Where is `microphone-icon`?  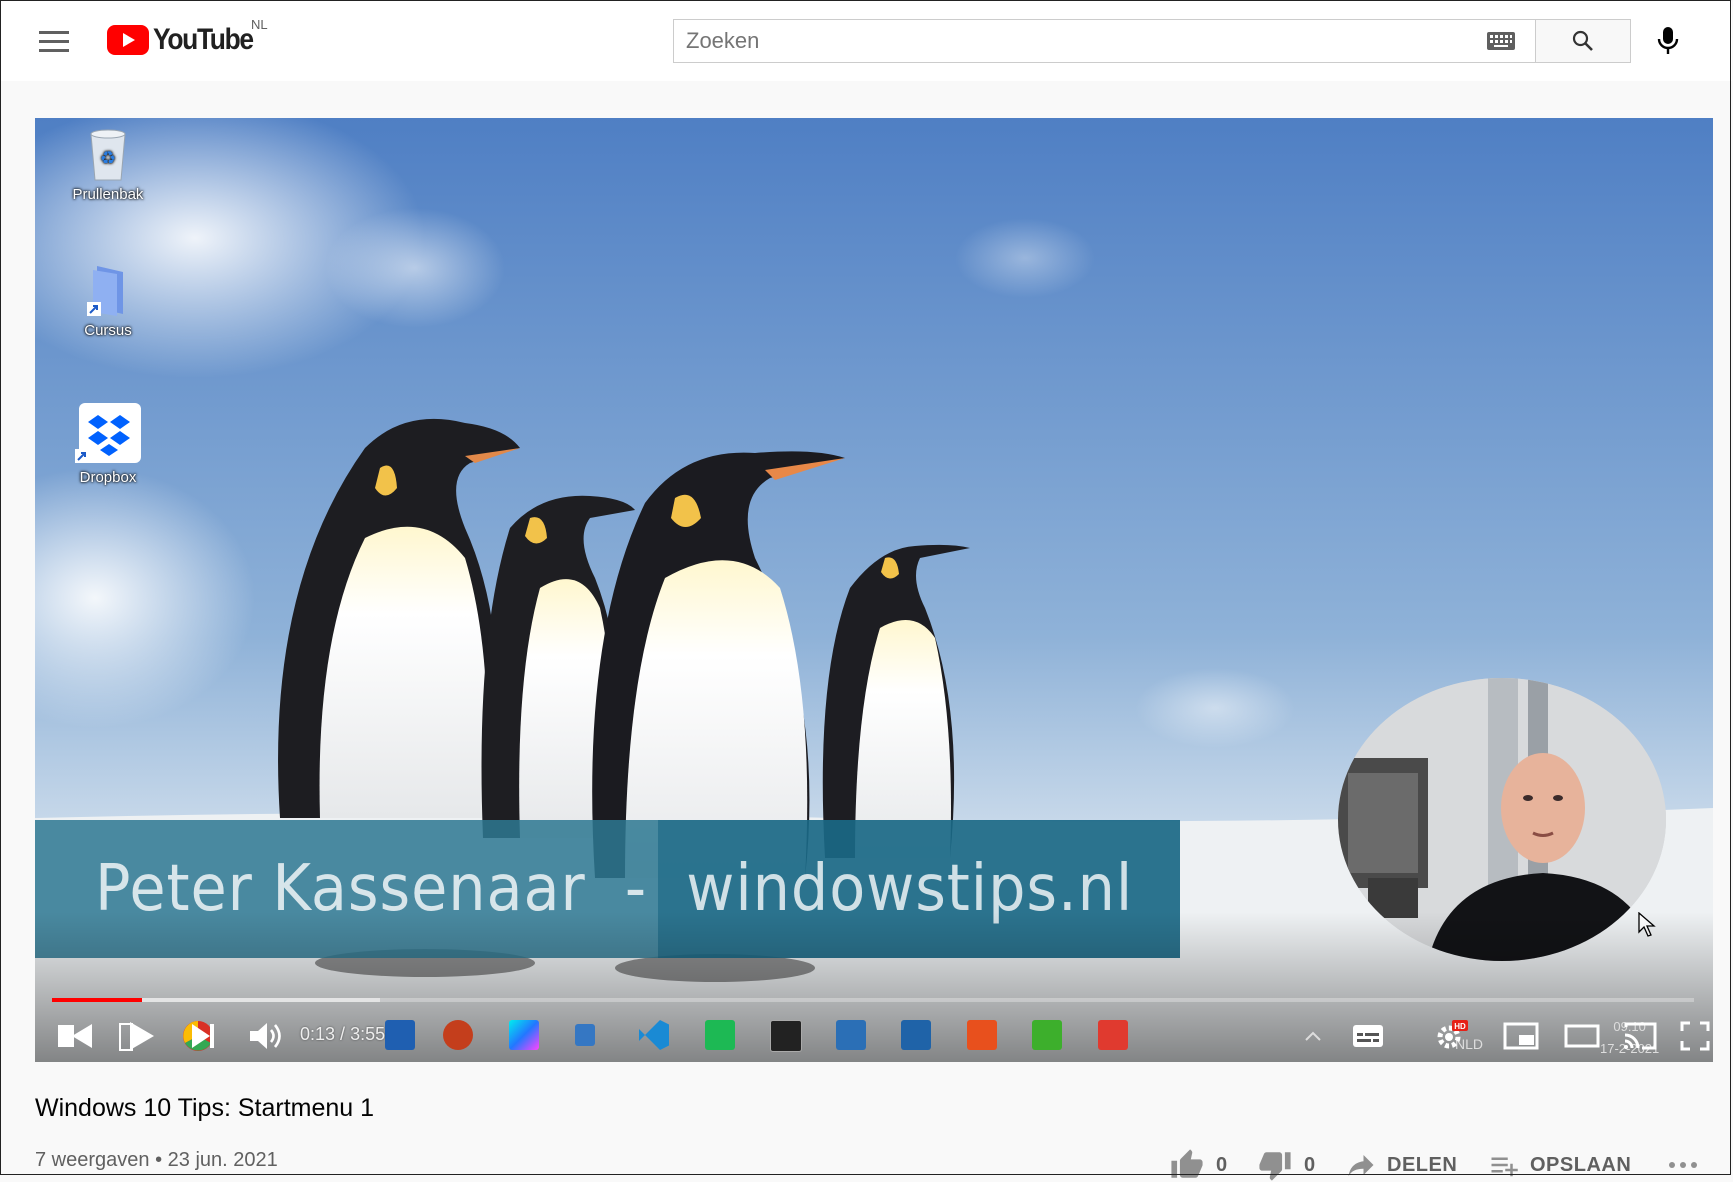
microphone-icon is located at coordinates (1668, 40).